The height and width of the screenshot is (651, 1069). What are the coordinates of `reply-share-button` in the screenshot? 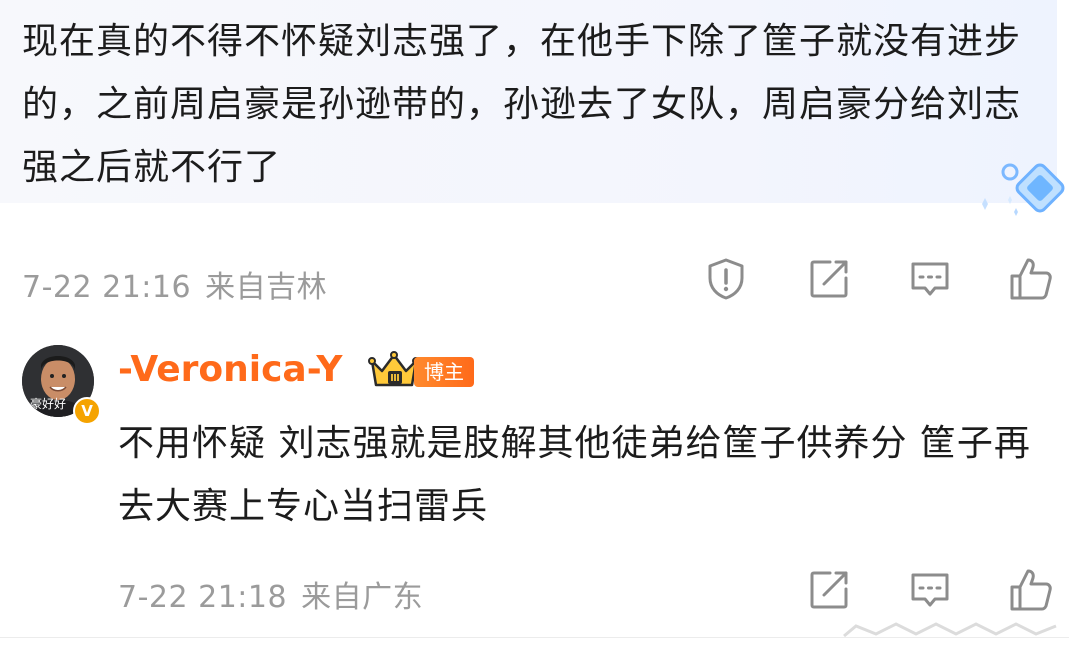 It's located at (829, 590).